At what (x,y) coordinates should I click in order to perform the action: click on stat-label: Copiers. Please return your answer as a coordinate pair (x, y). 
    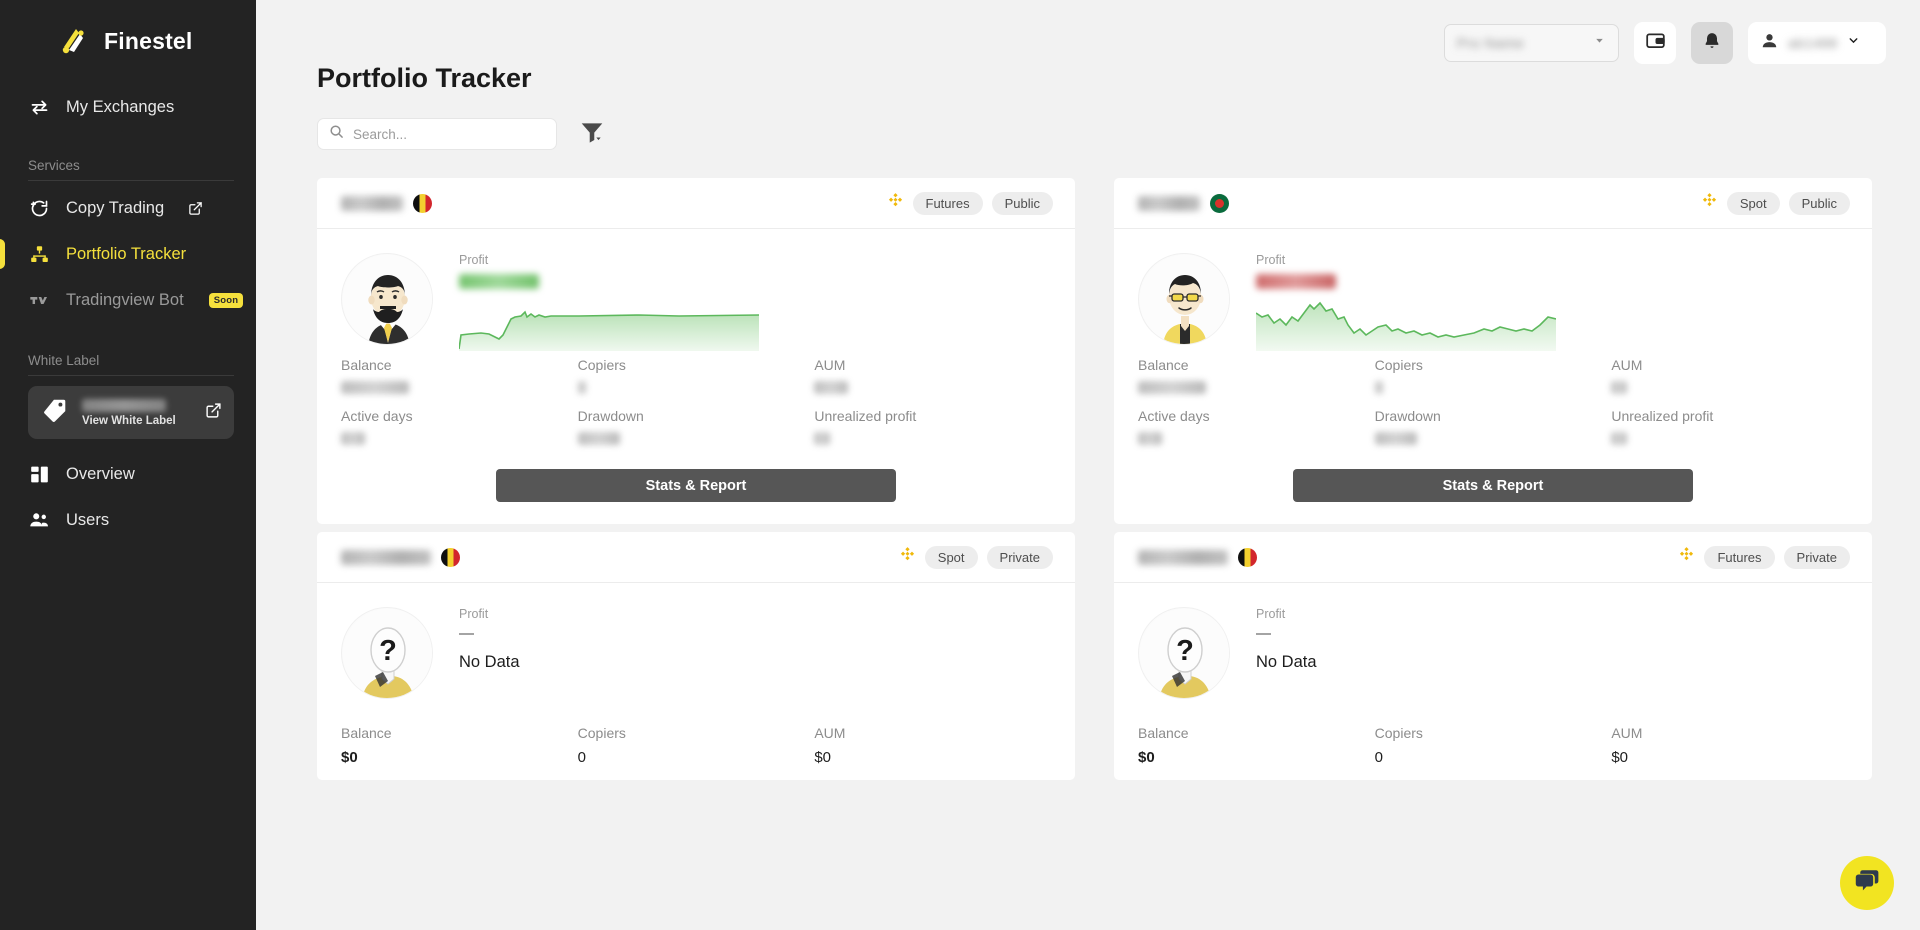
    Looking at the image, I should click on (1398, 365).